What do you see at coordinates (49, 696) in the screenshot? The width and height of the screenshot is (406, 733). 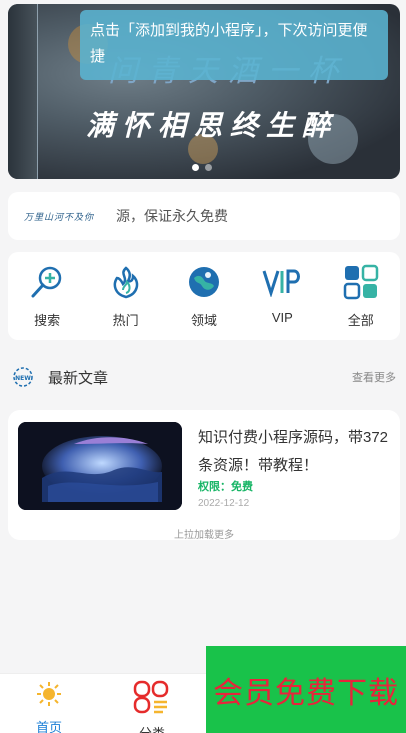 I see `sun-icon` at bounding box center [49, 696].